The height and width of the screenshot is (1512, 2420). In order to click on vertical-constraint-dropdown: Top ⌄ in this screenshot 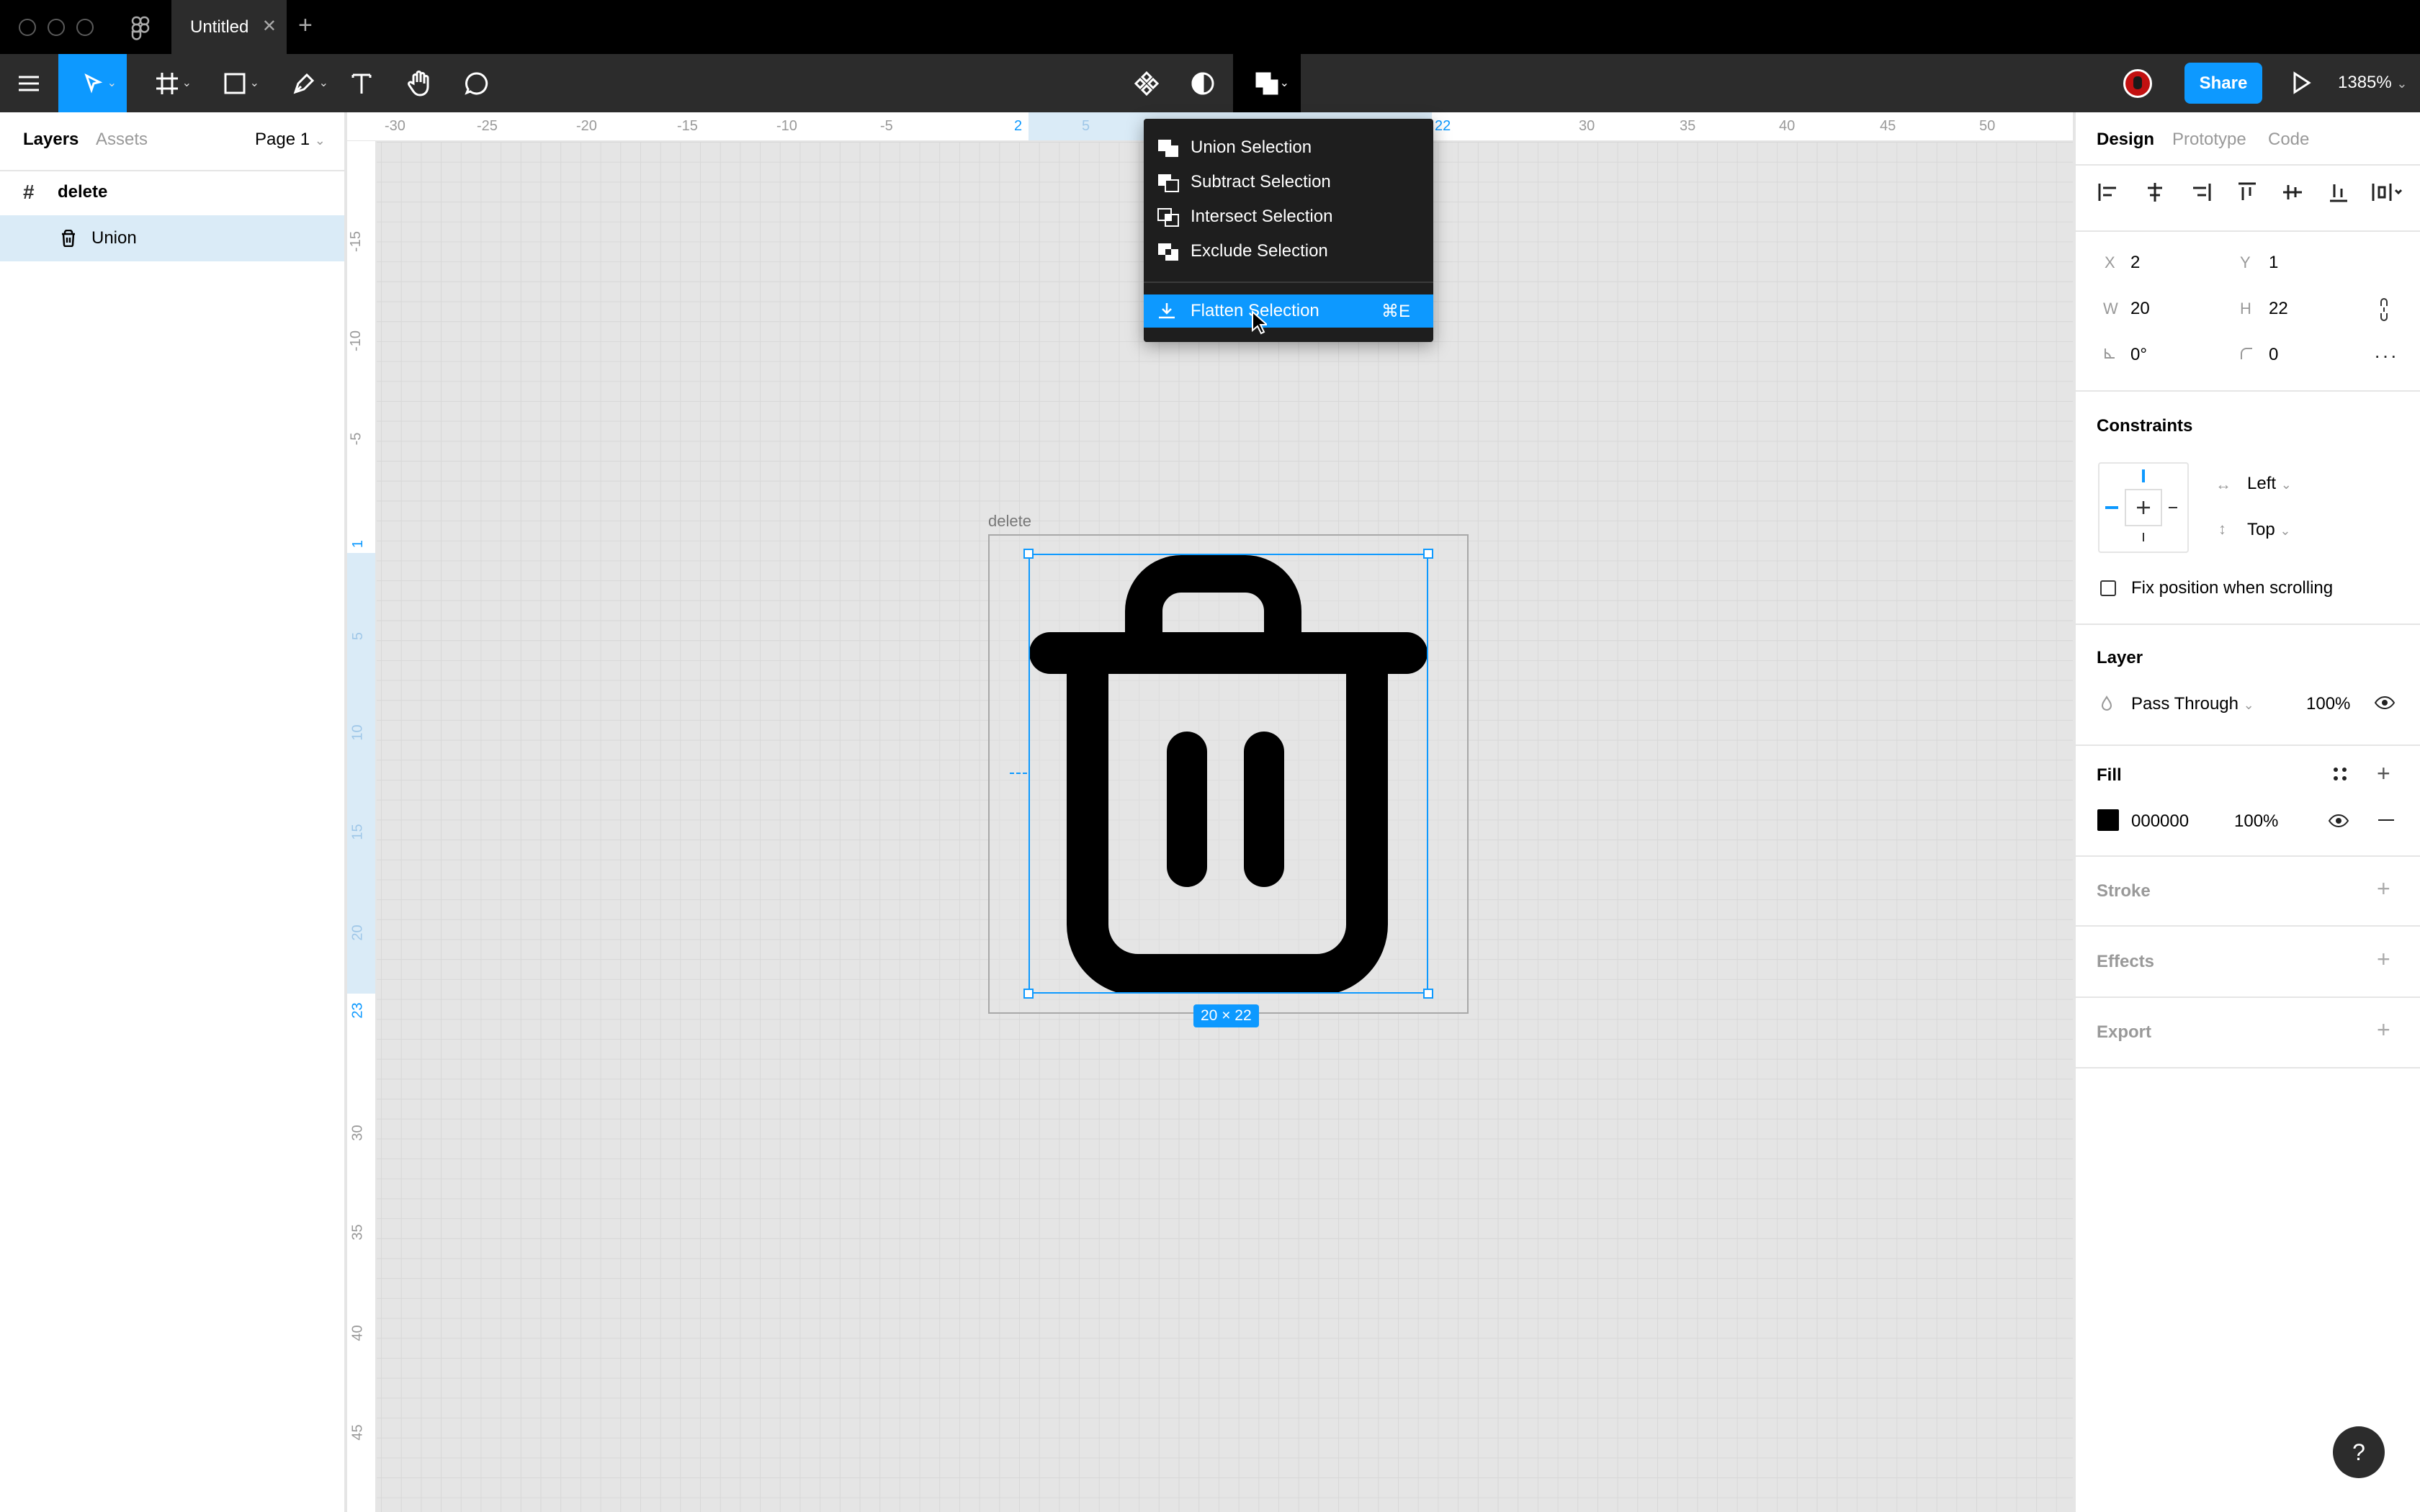, I will do `click(2268, 530)`.